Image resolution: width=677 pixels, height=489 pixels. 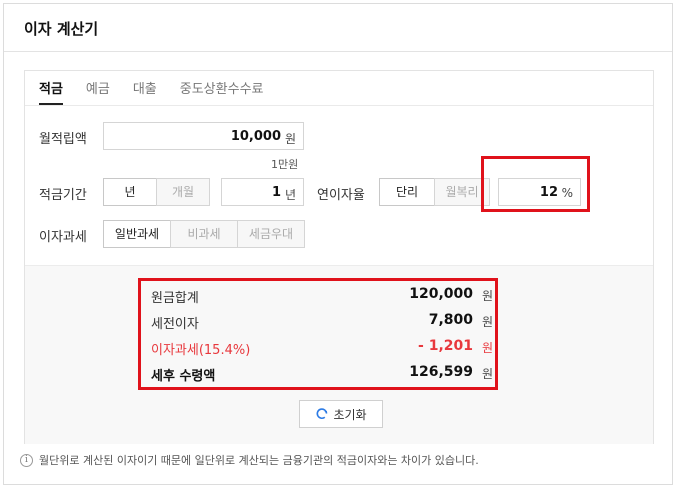 I want to click on tab-loan: 대출, so click(x=145, y=93).